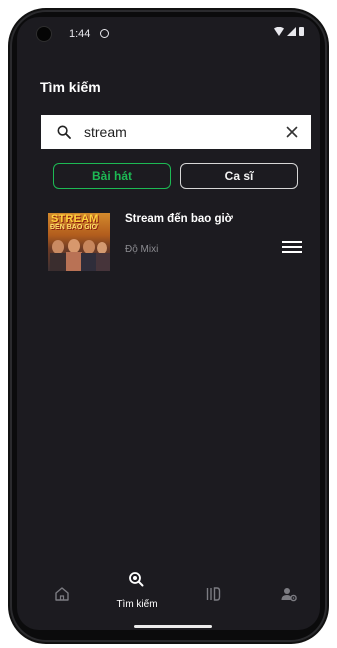 The height and width of the screenshot is (648, 337). I want to click on wifi-icon, so click(279, 31).